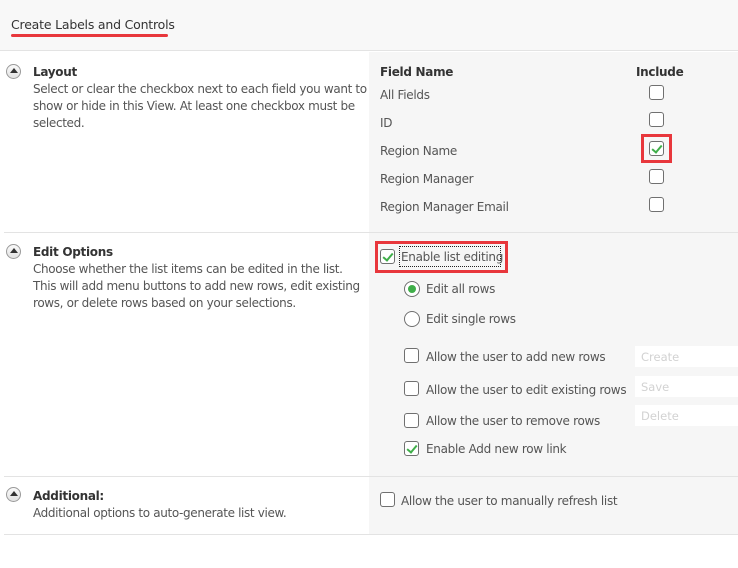 The height and width of the screenshot is (568, 738). I want to click on field-label: All Fields, so click(405, 95).